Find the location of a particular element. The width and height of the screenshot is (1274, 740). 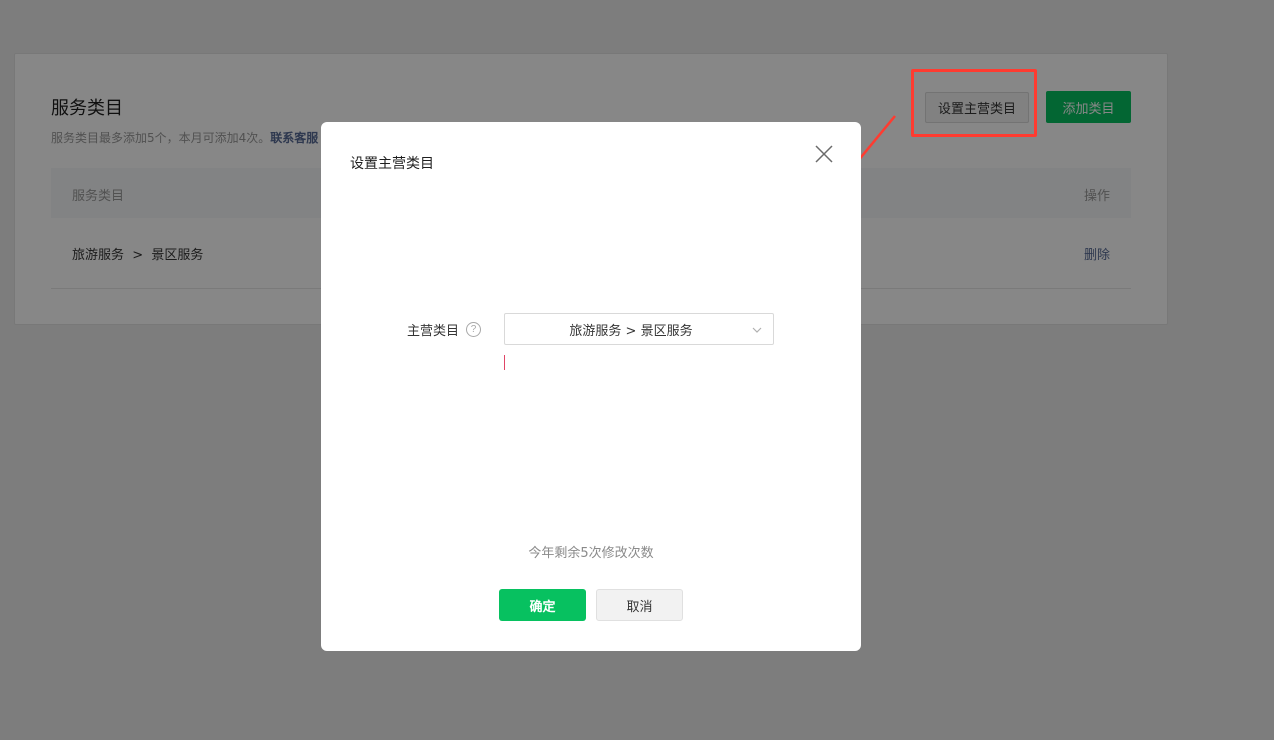

main-category-select: 旅游服务 > 景区服务 is located at coordinates (639, 329).